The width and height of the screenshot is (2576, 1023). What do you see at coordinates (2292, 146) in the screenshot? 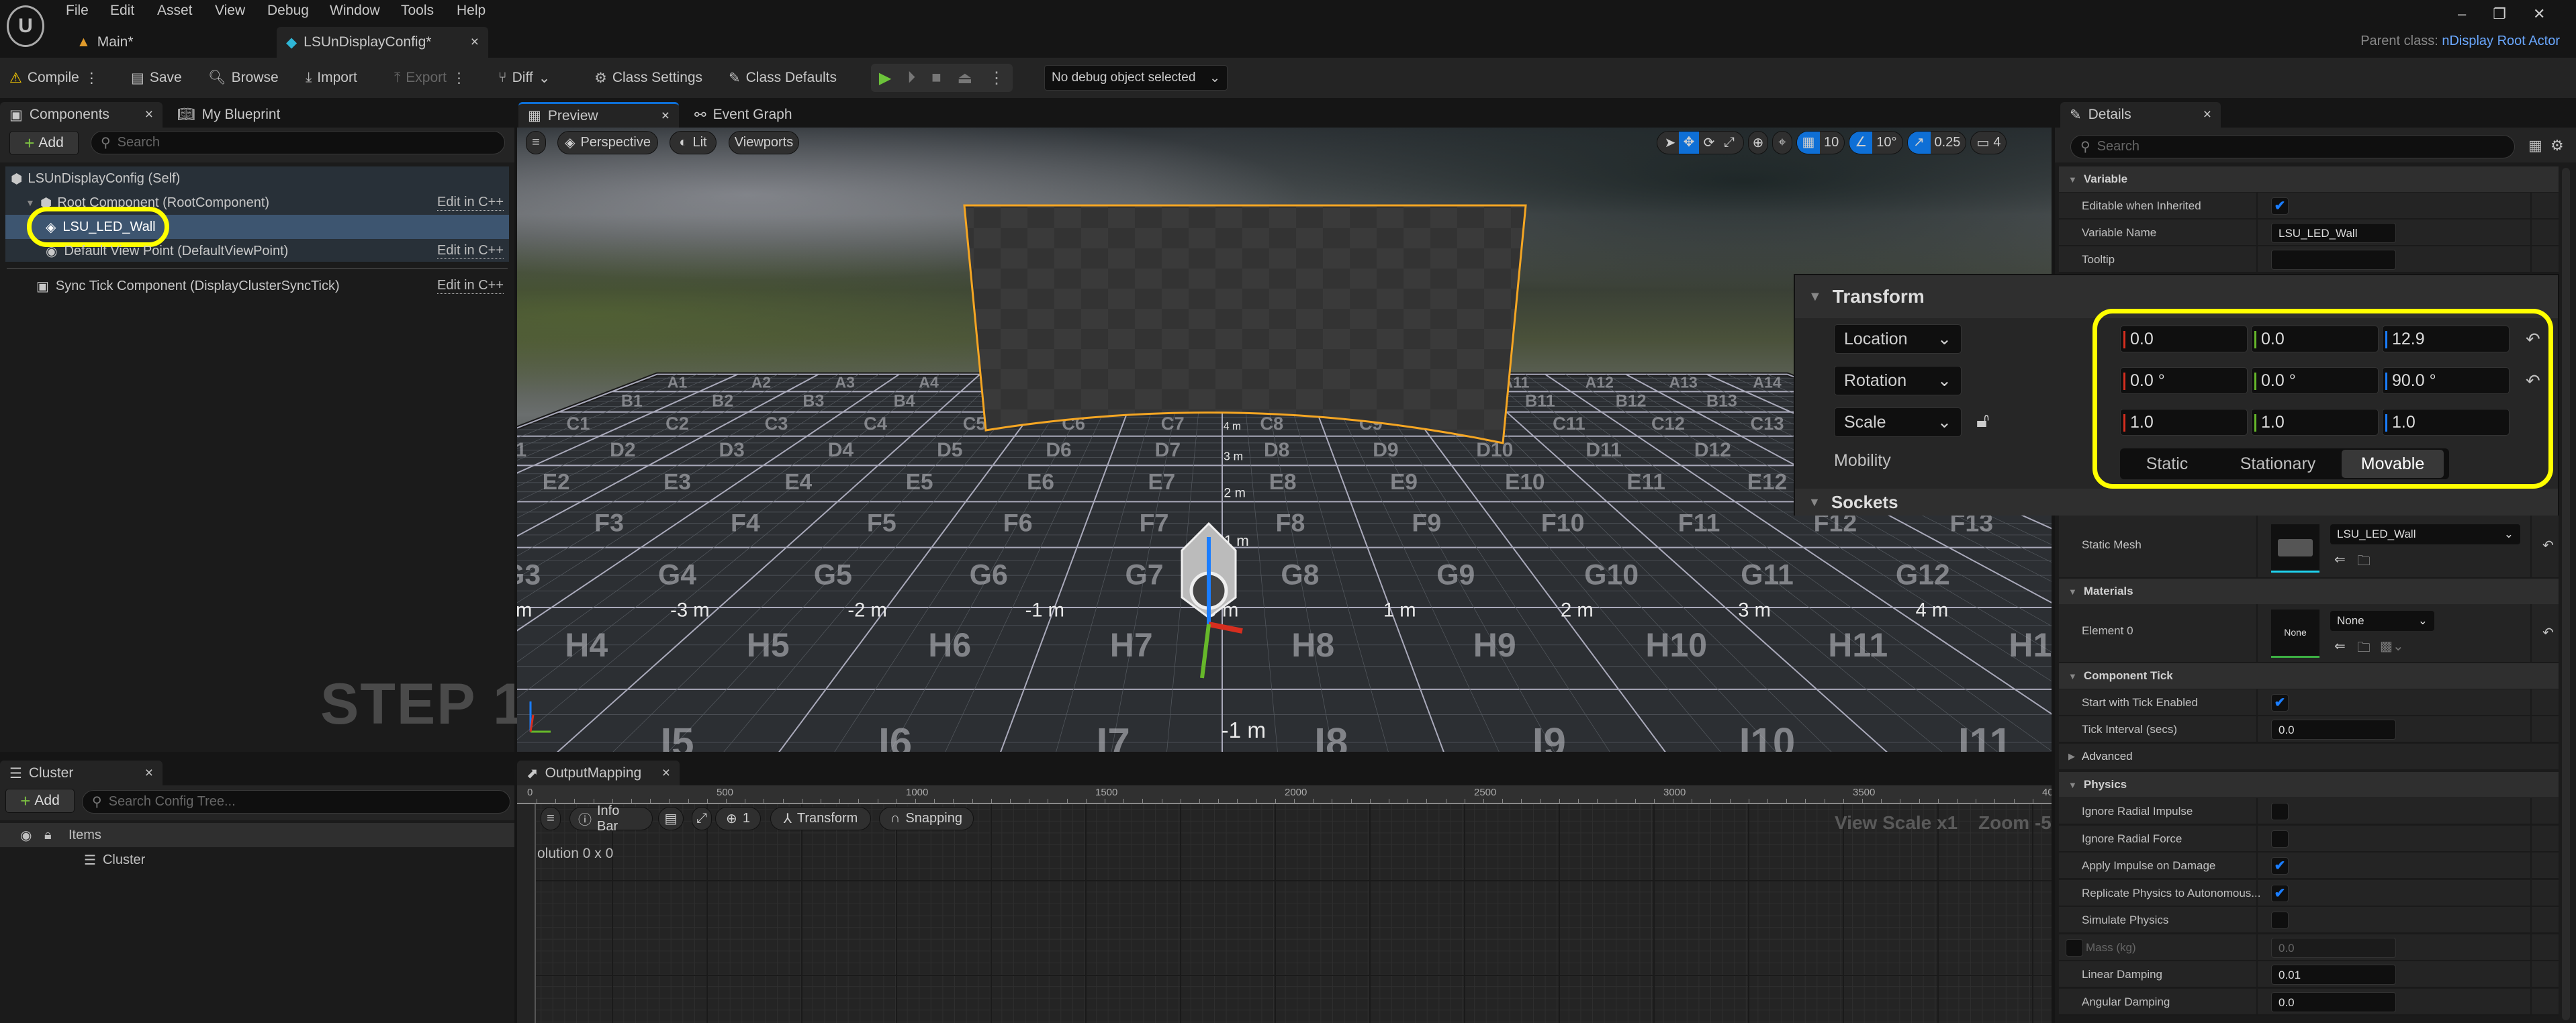
I see `details-search-input` at bounding box center [2292, 146].